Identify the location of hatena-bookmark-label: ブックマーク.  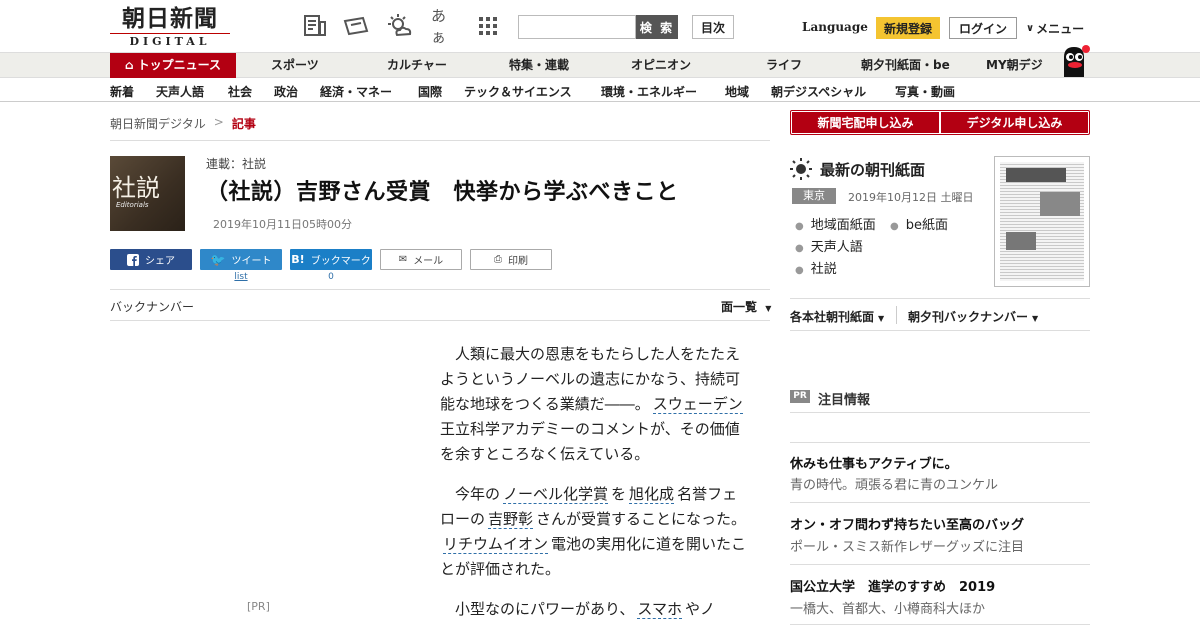
(340, 261).